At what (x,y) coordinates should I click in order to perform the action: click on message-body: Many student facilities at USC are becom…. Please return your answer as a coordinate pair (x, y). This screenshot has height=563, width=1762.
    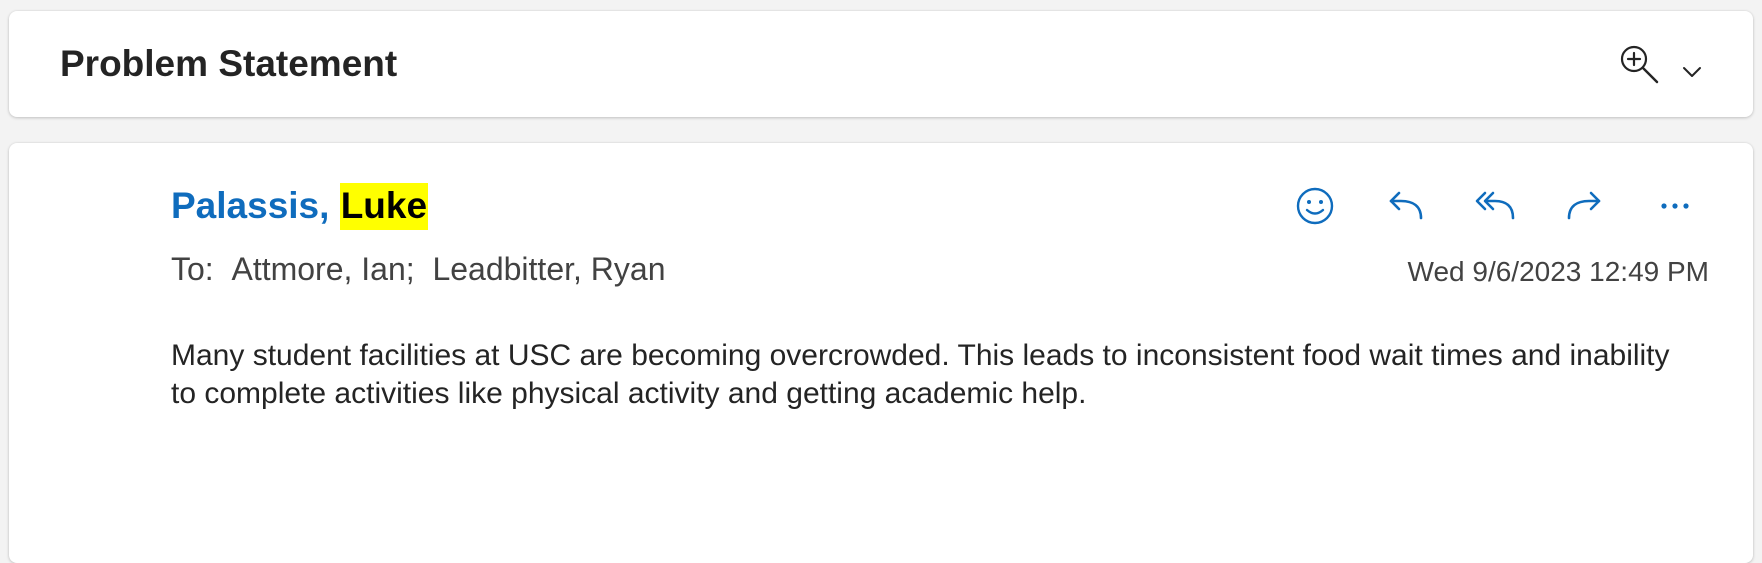
    Looking at the image, I should click on (920, 374).